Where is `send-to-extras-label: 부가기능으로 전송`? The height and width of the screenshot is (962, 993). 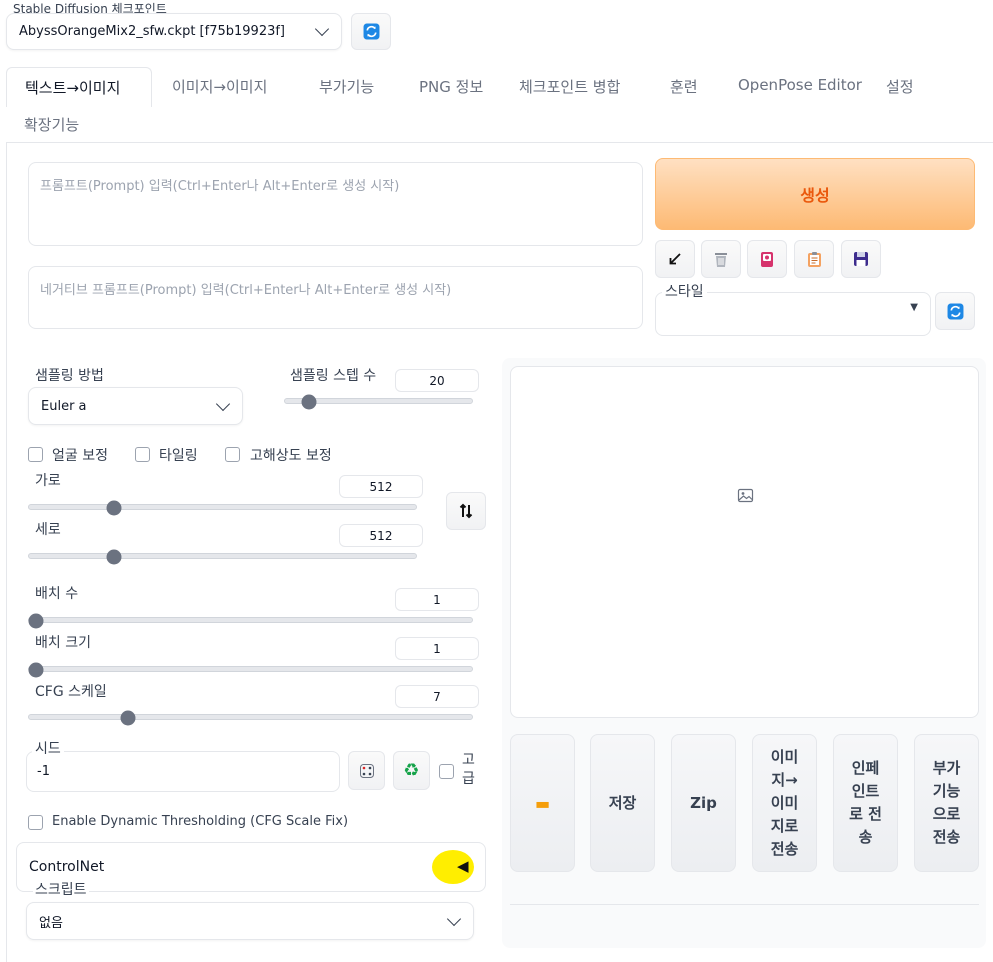 send-to-extras-label: 부가기능으로 전송 is located at coordinates (946, 802).